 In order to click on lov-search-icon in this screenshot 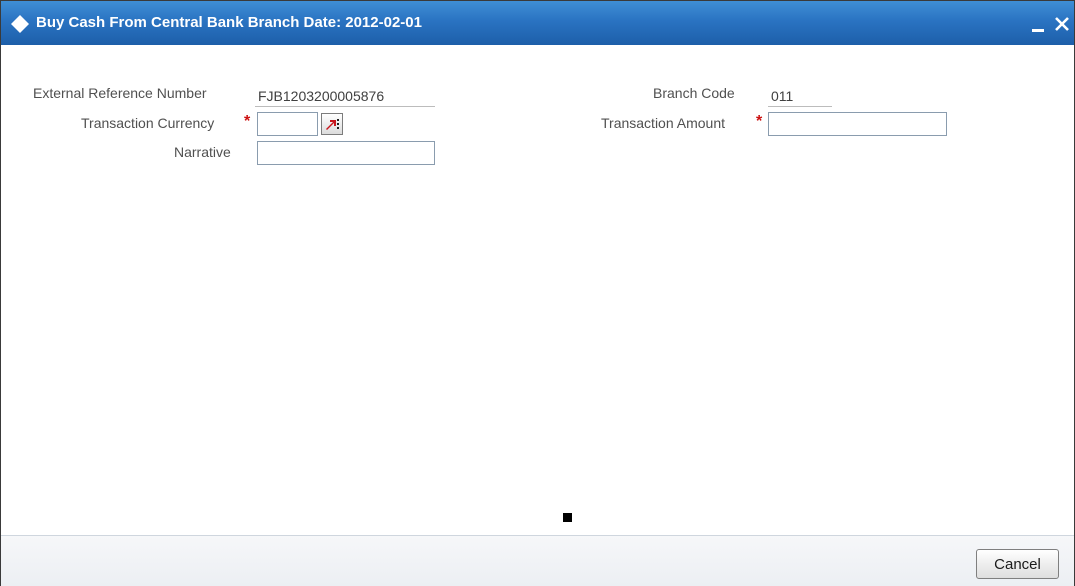, I will do `click(332, 124)`.